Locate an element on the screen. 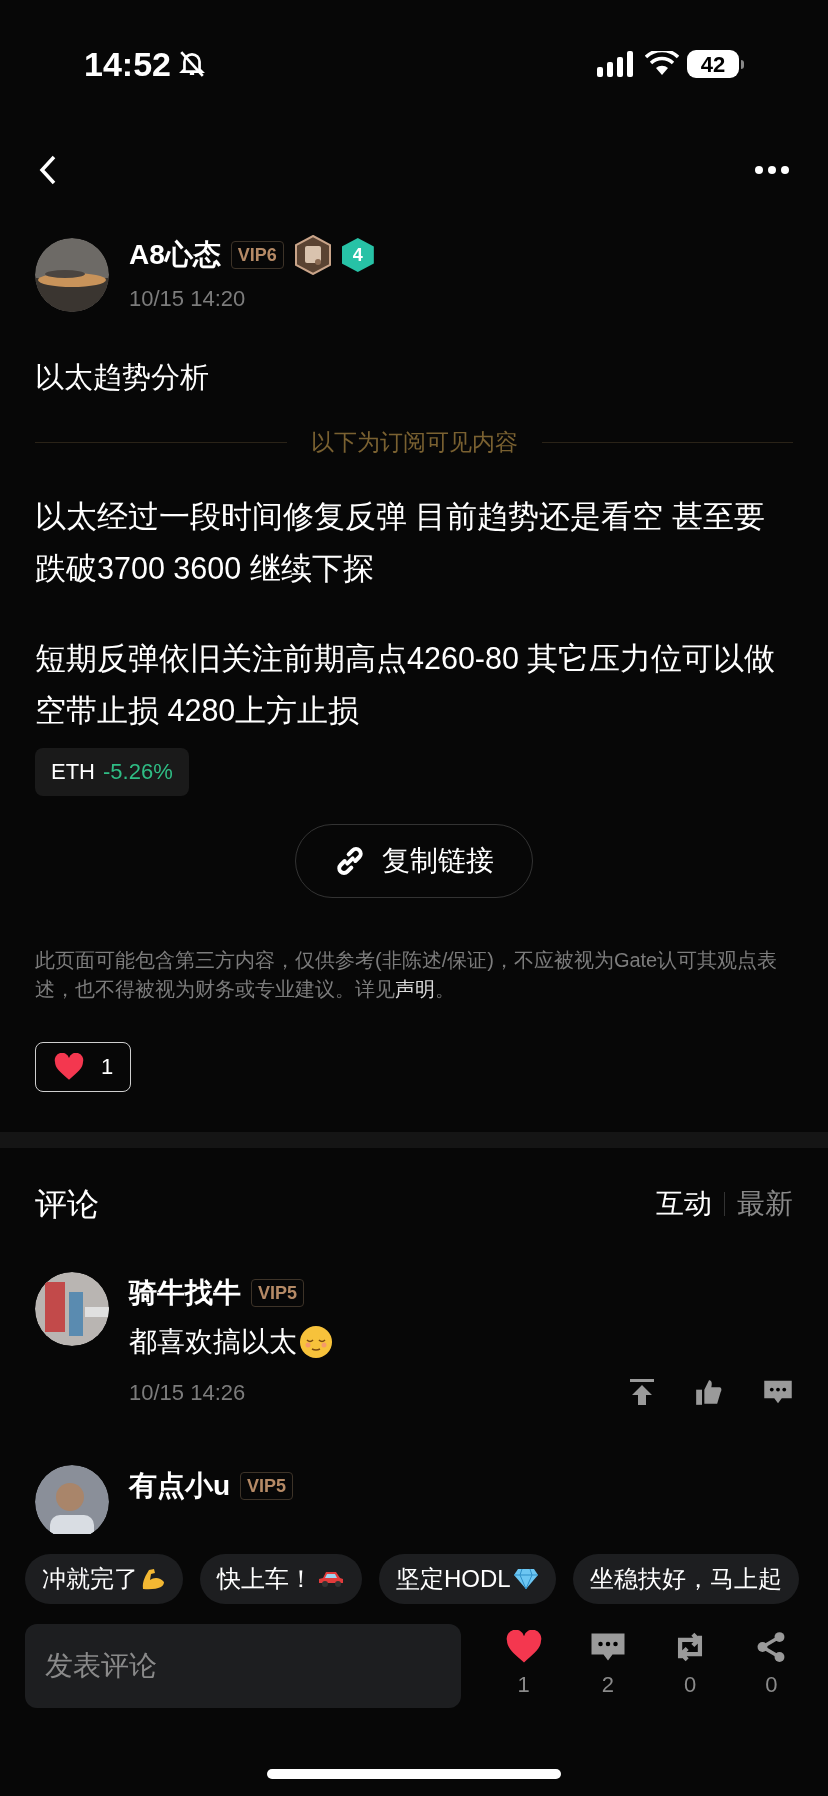 This screenshot has width=828, height=1796. post-paragraph: 以太经过一段时间修复反弹 目前趋势还是看空 甚至要跌破3700 3600 继续下探 is located at coordinates (400, 542).